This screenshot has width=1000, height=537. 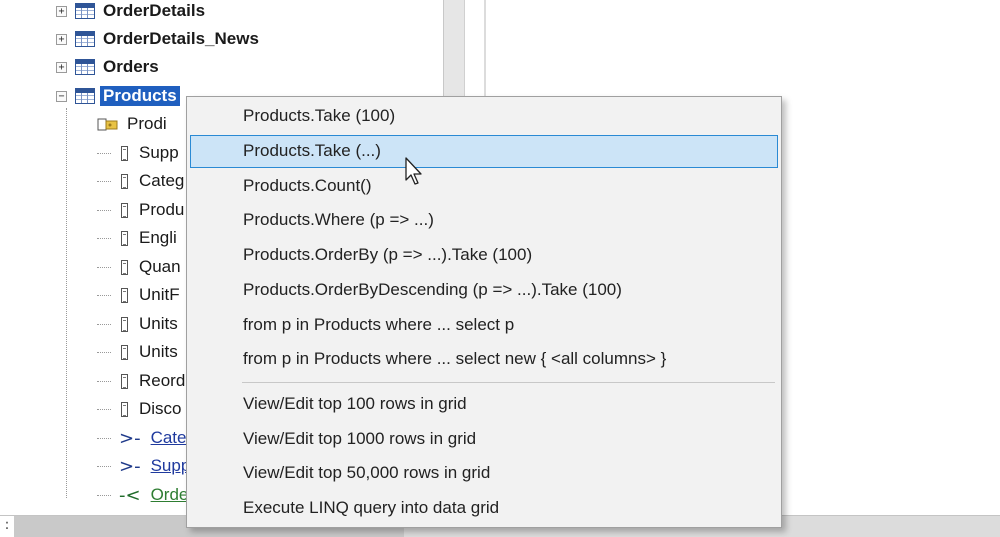 I want to click on column-label: Prodi, so click(x=147, y=123).